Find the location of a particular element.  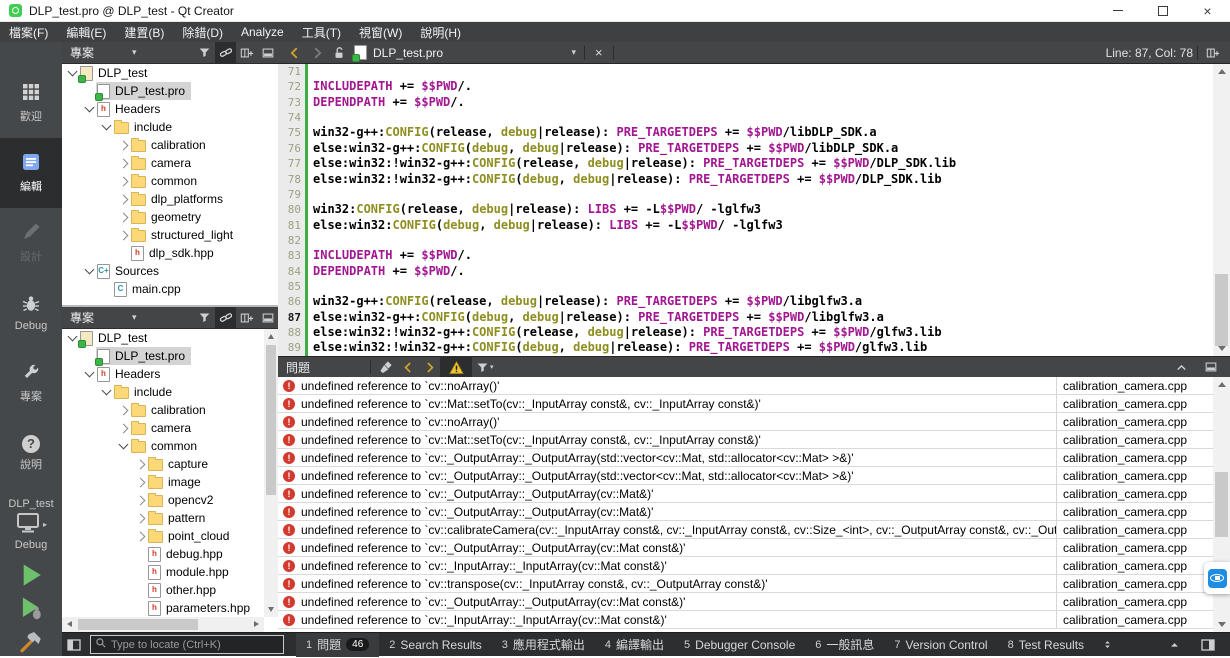

dropdown-arrow-icon: ▾ is located at coordinates (134, 317).